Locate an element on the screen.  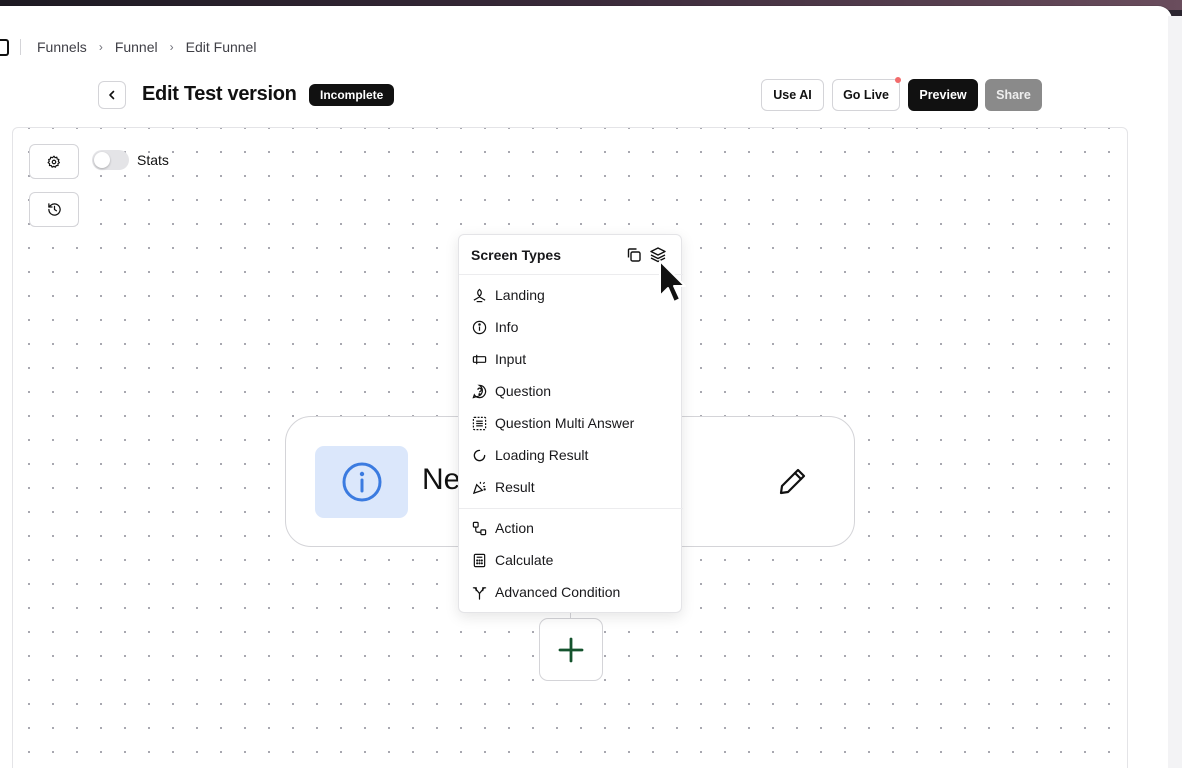
menu-item-label: Calculate is located at coordinates (524, 560).